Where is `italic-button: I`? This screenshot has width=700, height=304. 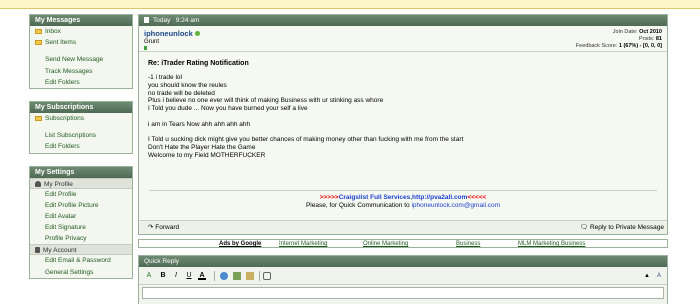
italic-button: I is located at coordinates (176, 276).